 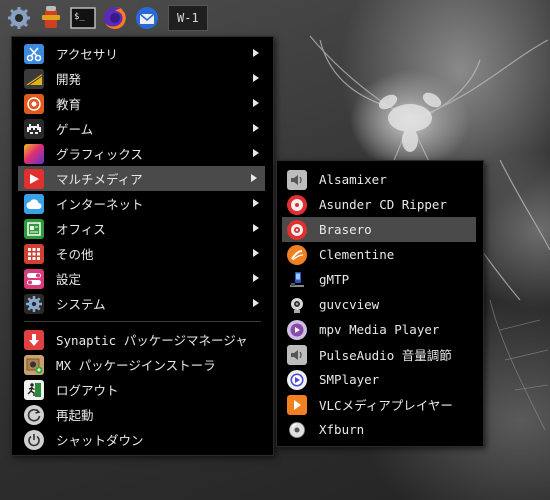 I want to click on firefox-icon, so click(x=115, y=18).